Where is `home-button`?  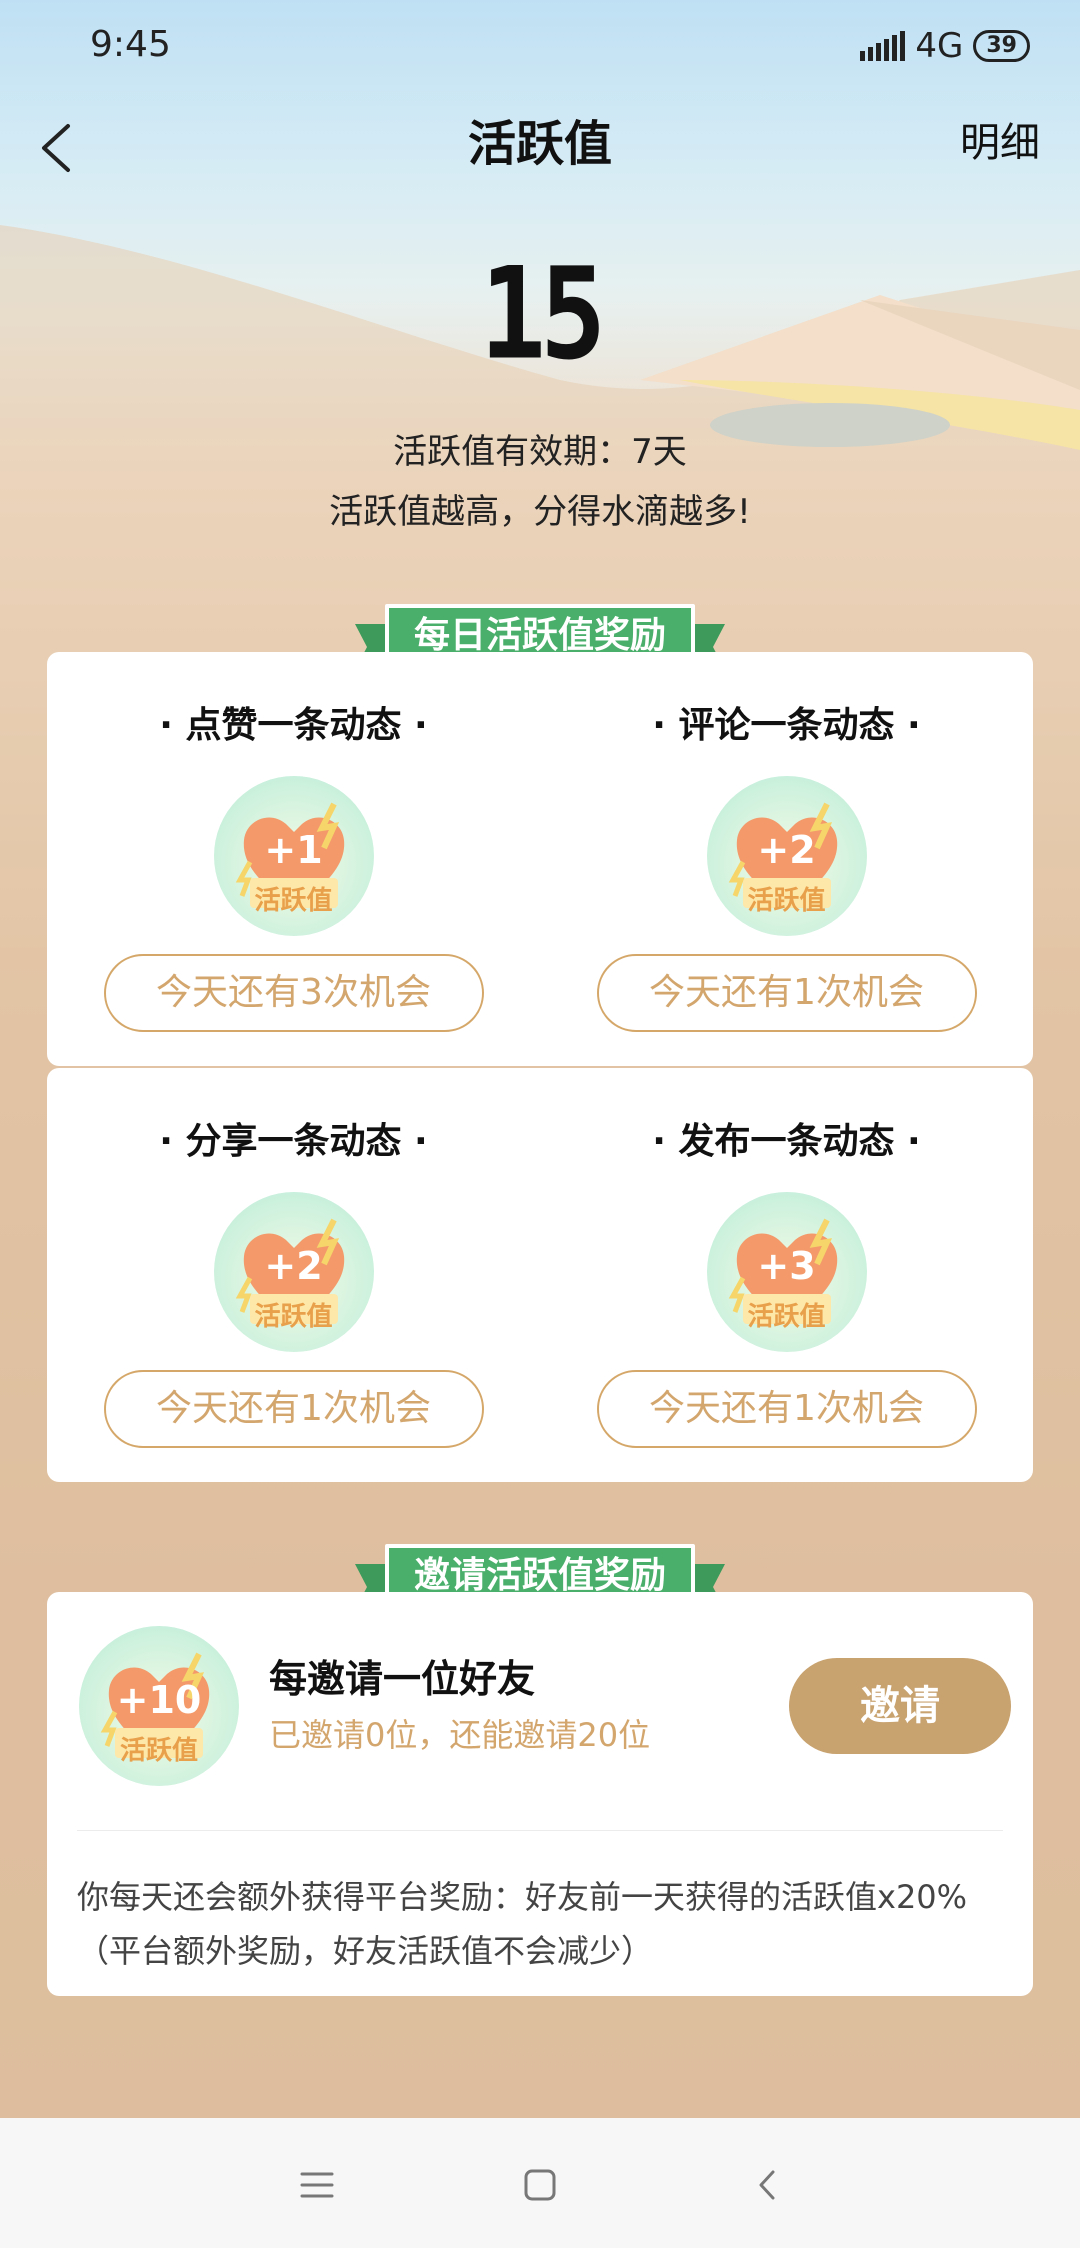
home-button is located at coordinates (540, 2185).